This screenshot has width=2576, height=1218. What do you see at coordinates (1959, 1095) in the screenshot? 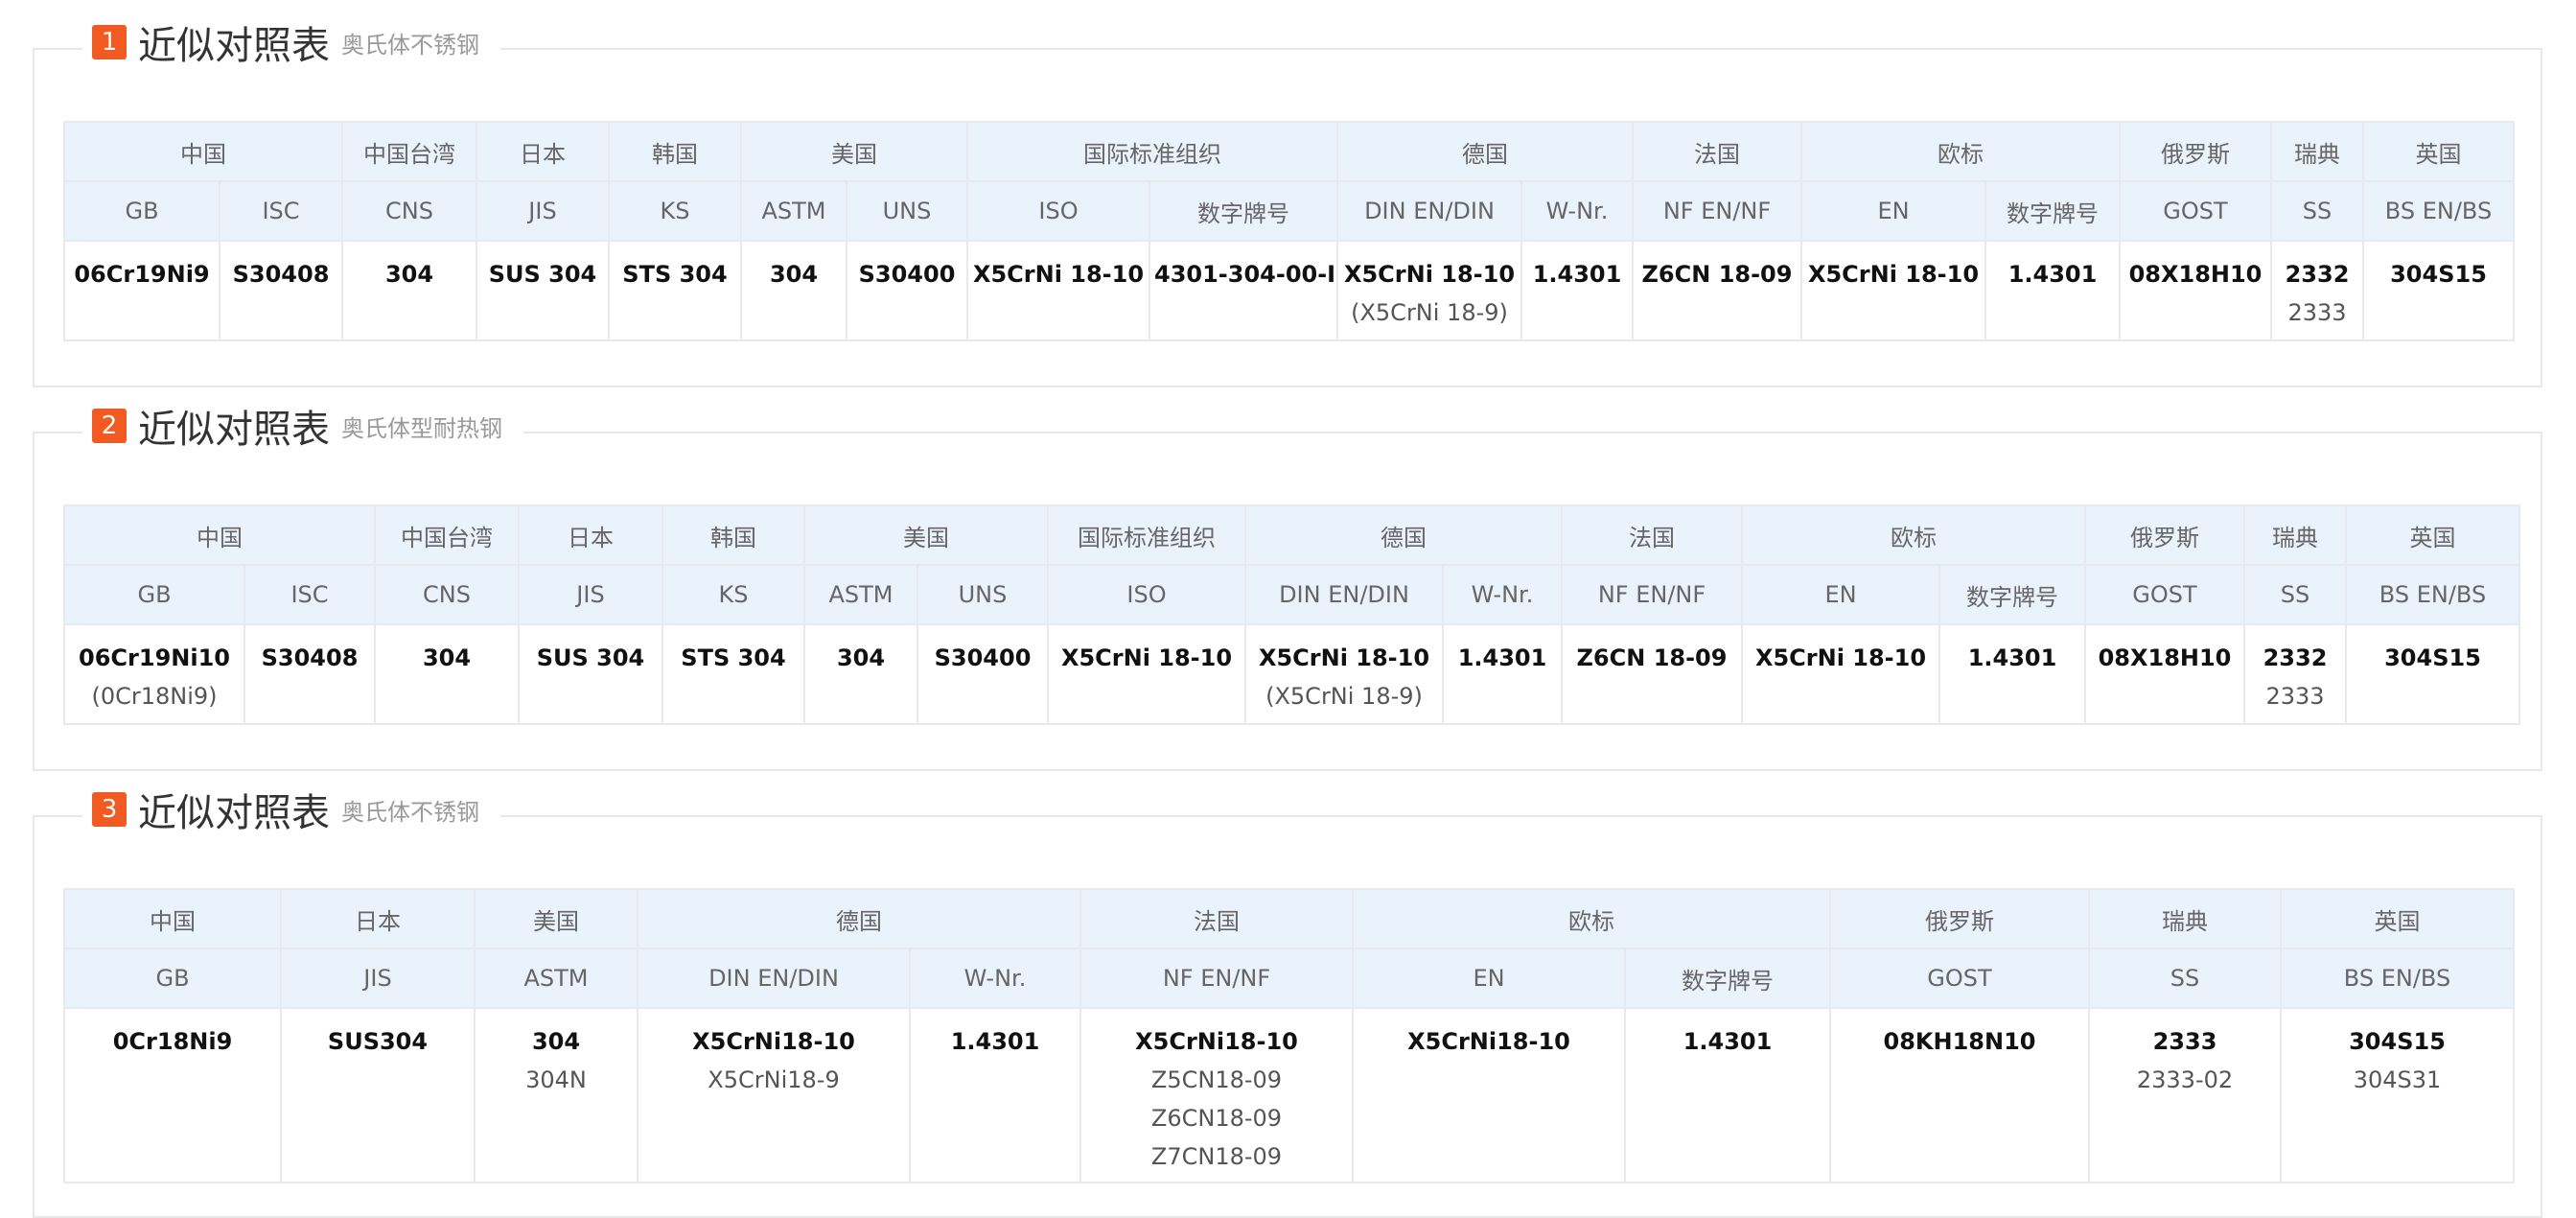
I see `grade-cell: 08KH18N10` at bounding box center [1959, 1095].